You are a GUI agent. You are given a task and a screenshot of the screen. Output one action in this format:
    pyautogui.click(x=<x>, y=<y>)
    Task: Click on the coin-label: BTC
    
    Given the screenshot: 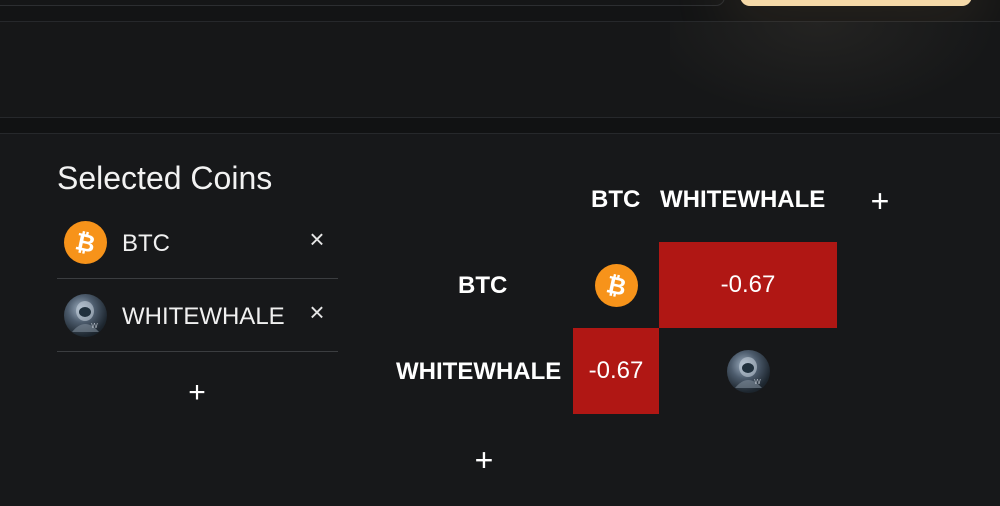 What is the action you would take?
    pyautogui.click(x=146, y=243)
    